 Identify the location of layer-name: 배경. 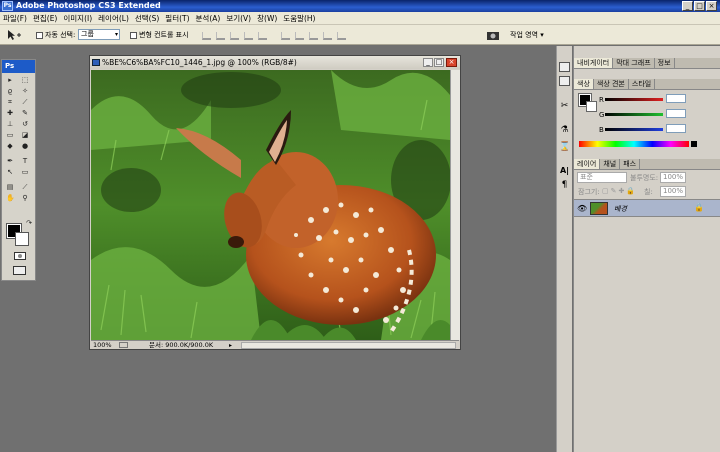
(620, 209).